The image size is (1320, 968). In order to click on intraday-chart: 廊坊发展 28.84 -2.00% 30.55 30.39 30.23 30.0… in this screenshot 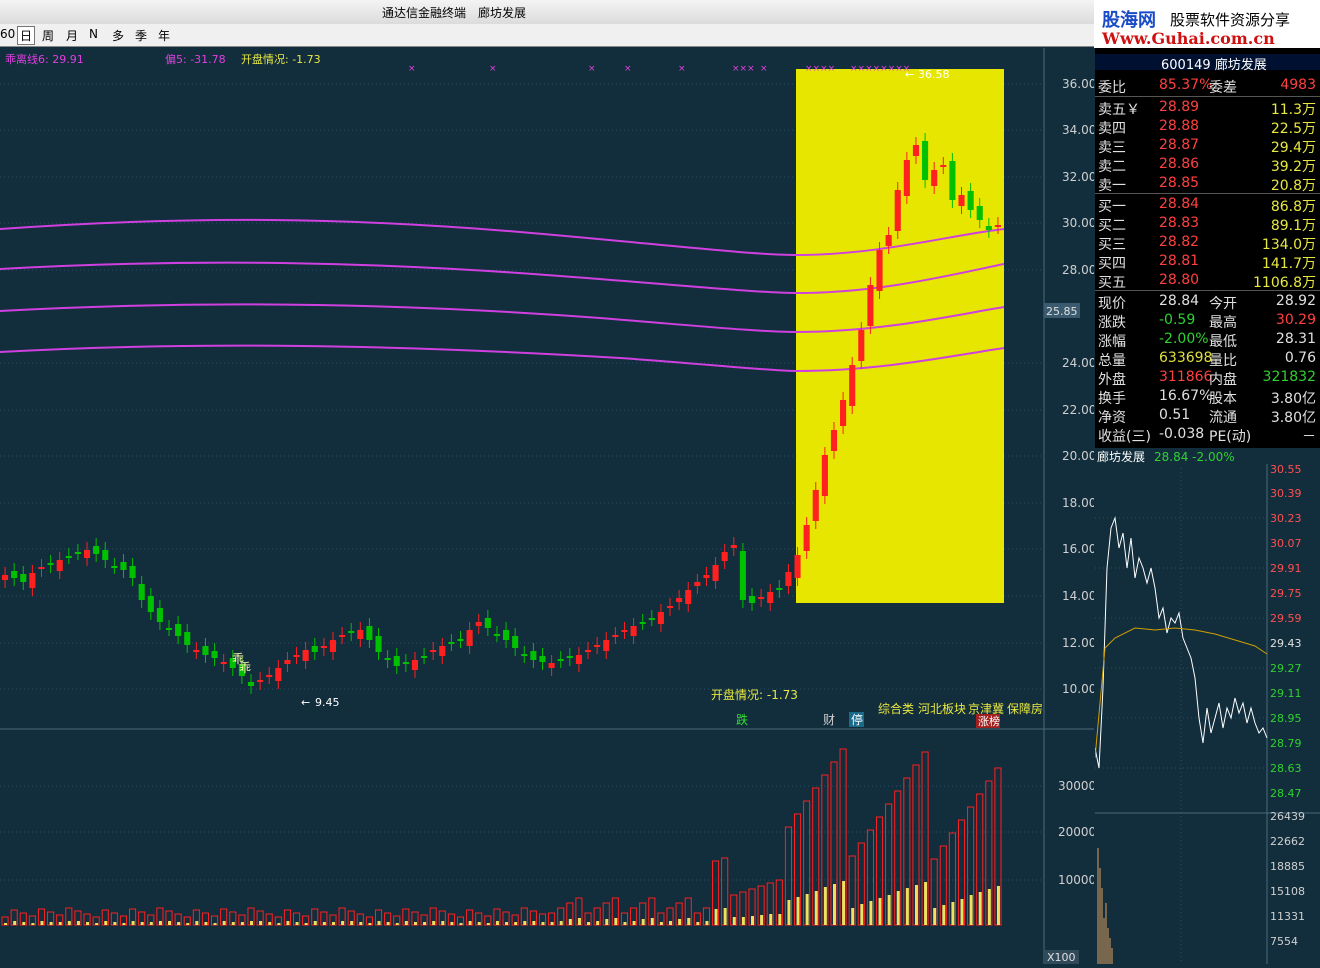, I will do `click(1207, 706)`.